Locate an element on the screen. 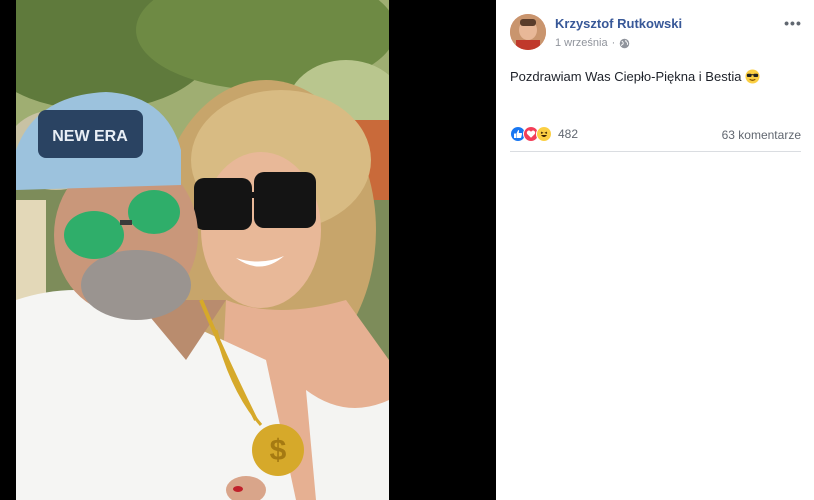  sunglasses-emoji-icon is located at coordinates (752, 76).